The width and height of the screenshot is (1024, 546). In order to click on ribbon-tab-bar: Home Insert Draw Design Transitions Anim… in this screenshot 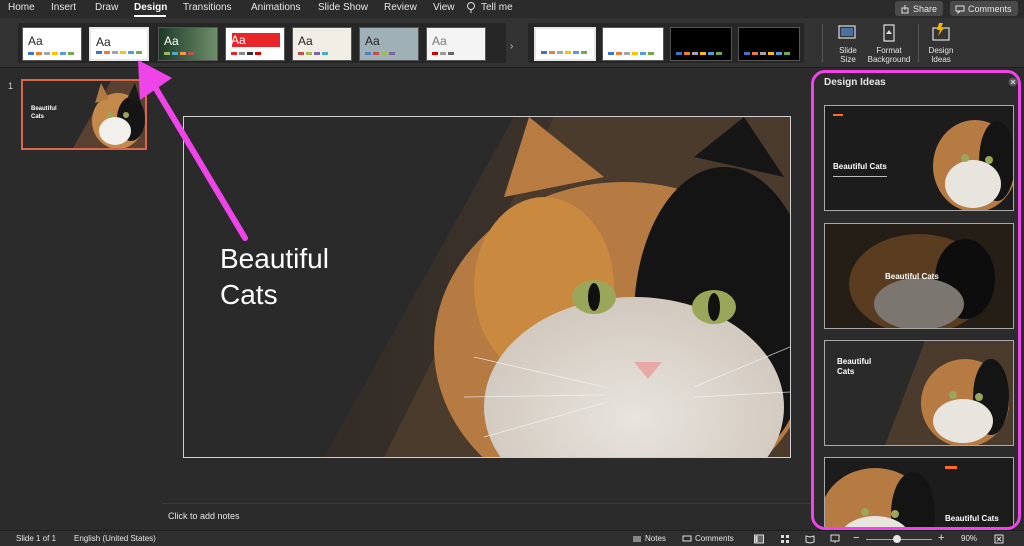, I will do `click(512, 9)`.